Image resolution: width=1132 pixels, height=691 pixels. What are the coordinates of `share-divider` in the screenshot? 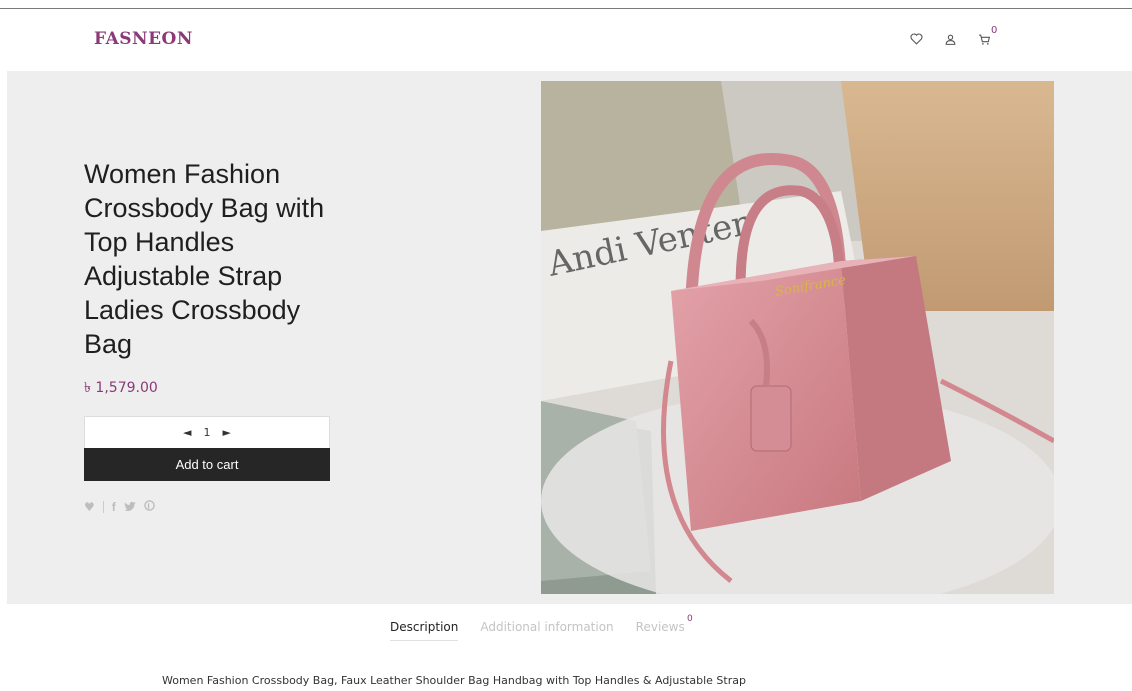 It's located at (103, 507).